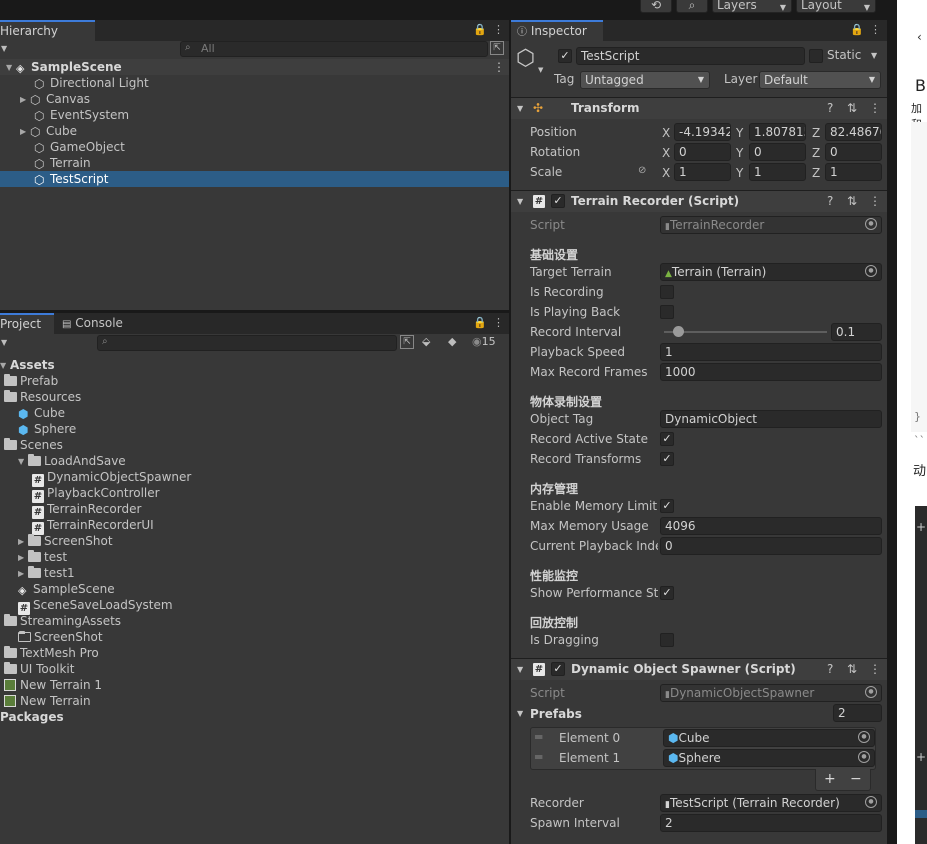  Describe the element at coordinates (31, 381) in the screenshot. I see `project-tree-item: Prefab` at that location.